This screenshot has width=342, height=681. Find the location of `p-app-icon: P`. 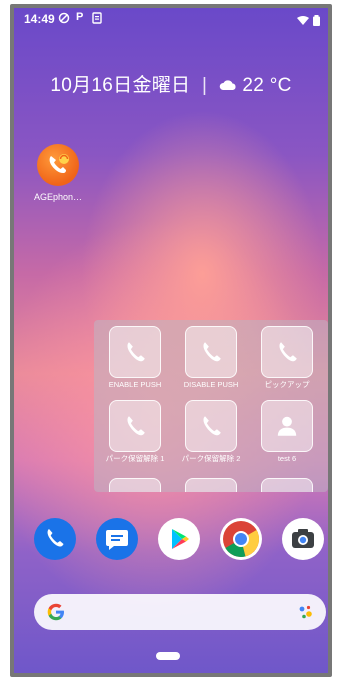

p-app-icon: P is located at coordinates (80, 17).